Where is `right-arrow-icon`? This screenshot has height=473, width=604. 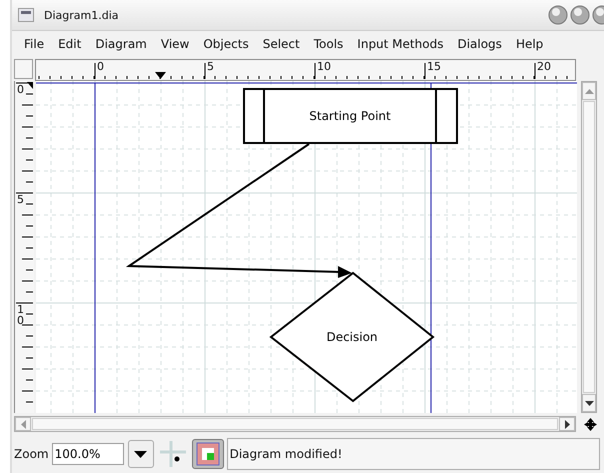 right-arrow-icon is located at coordinates (567, 424).